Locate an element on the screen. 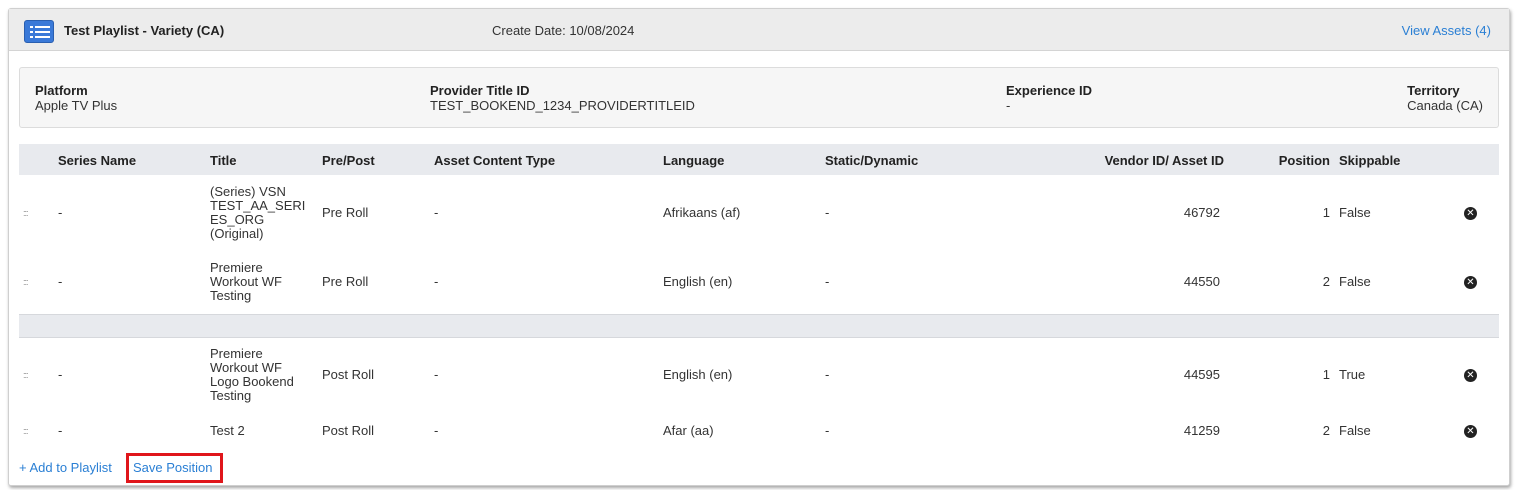 The image size is (1522, 490). platform-info: Platform Apple TV Plus is located at coordinates (76, 98).